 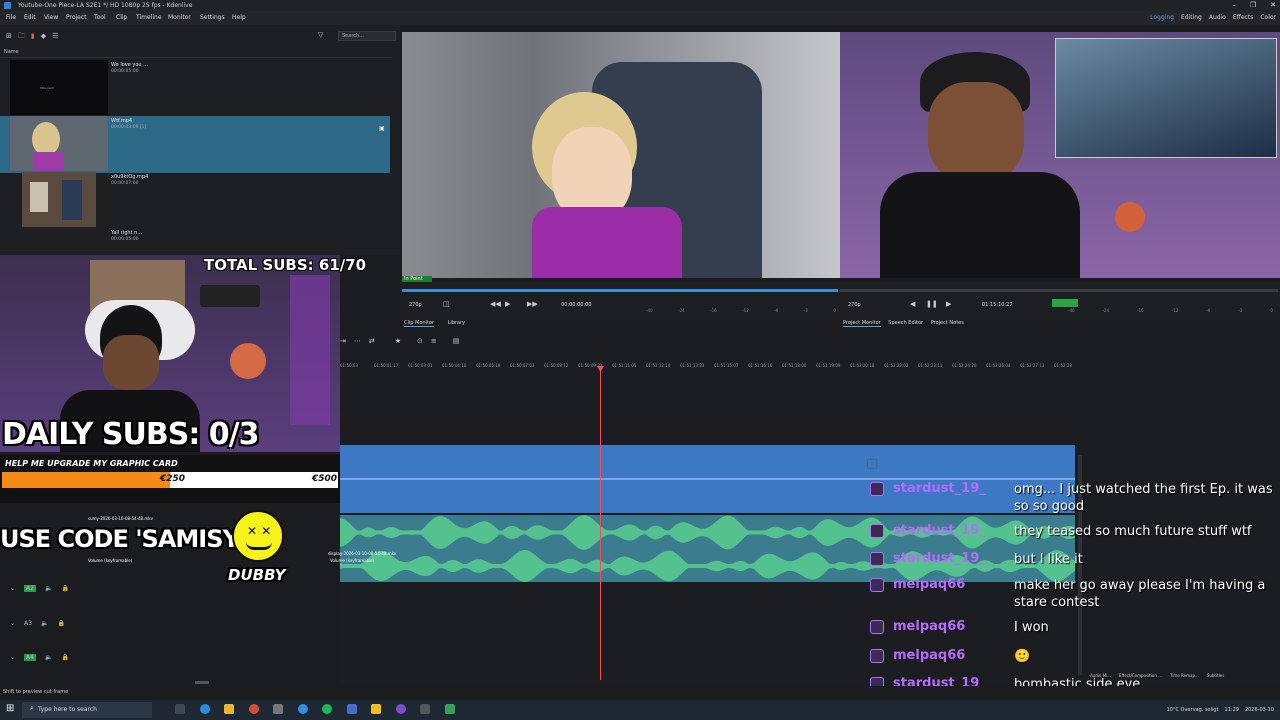 I want to click on tag-icon: ◆, so click(x=43, y=37).